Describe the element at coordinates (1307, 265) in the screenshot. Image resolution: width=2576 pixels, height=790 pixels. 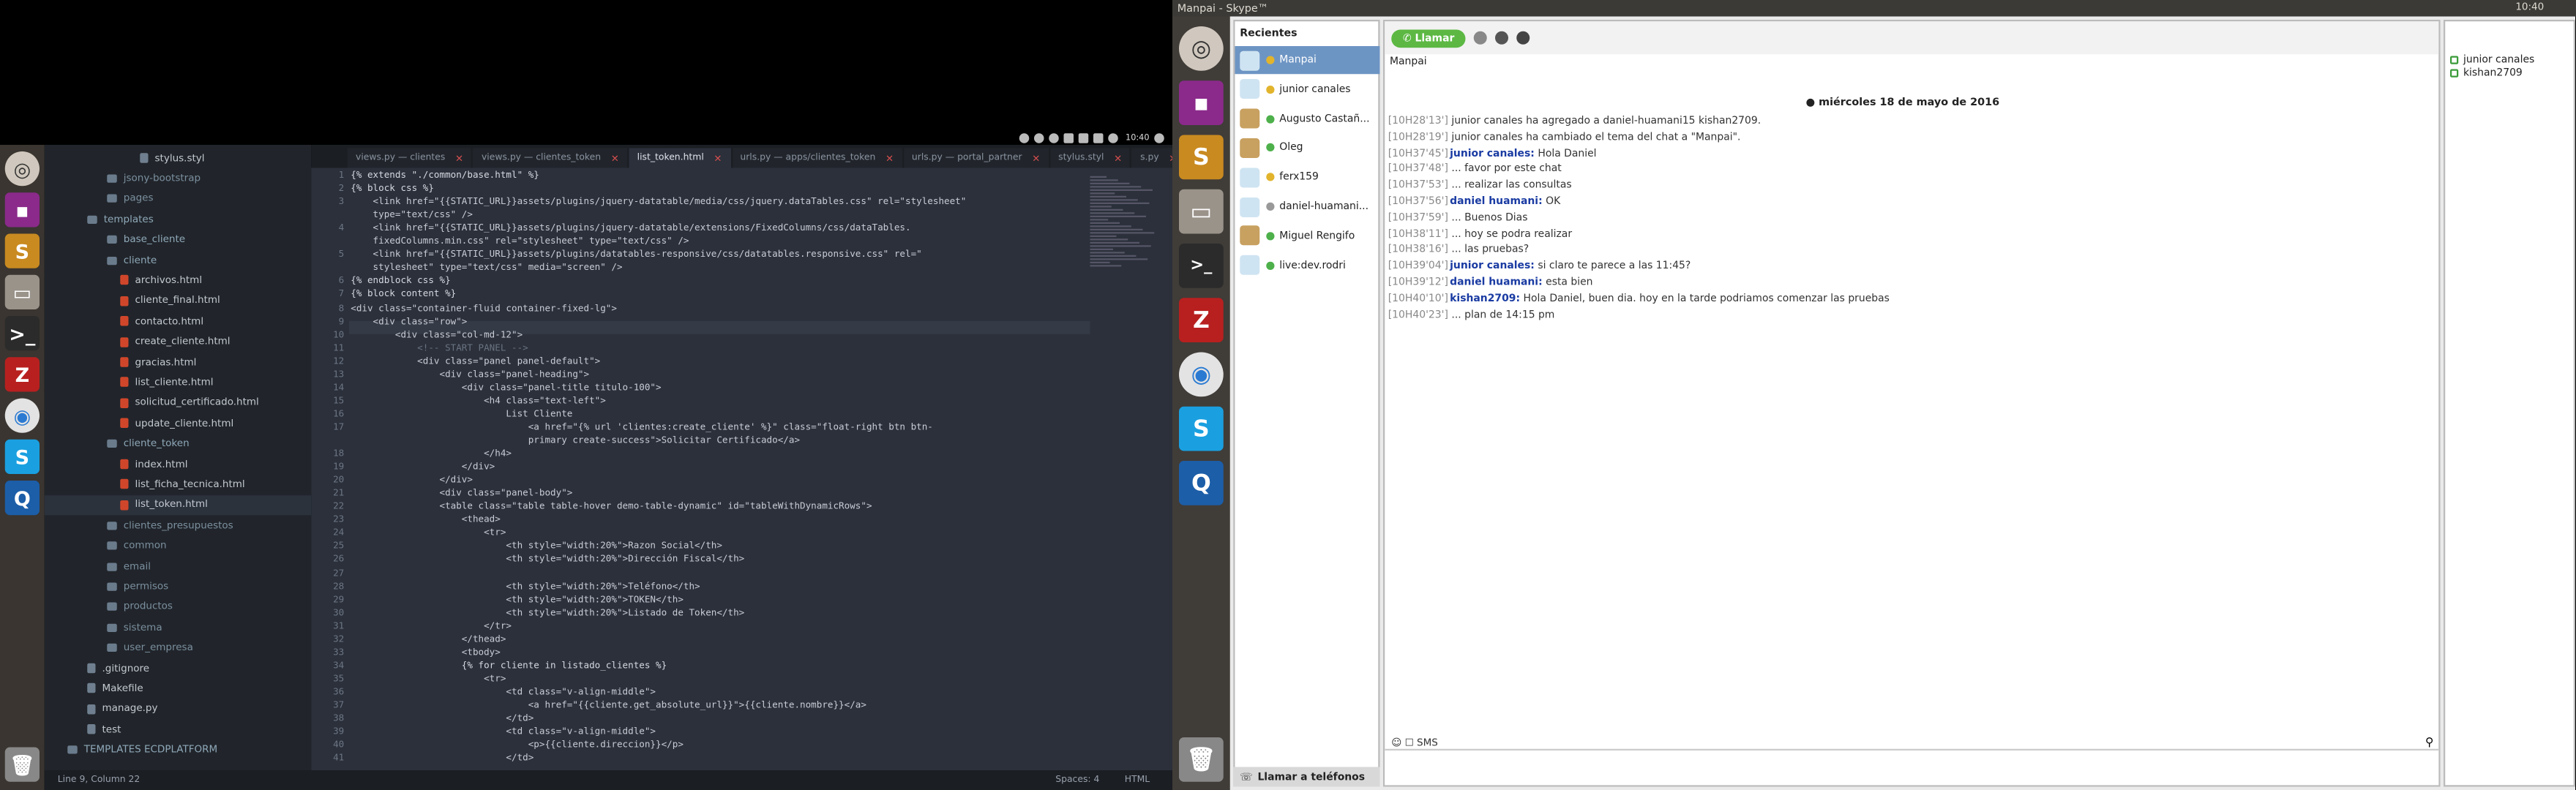
I see `recent-contact: live:dev.rodri` at that location.